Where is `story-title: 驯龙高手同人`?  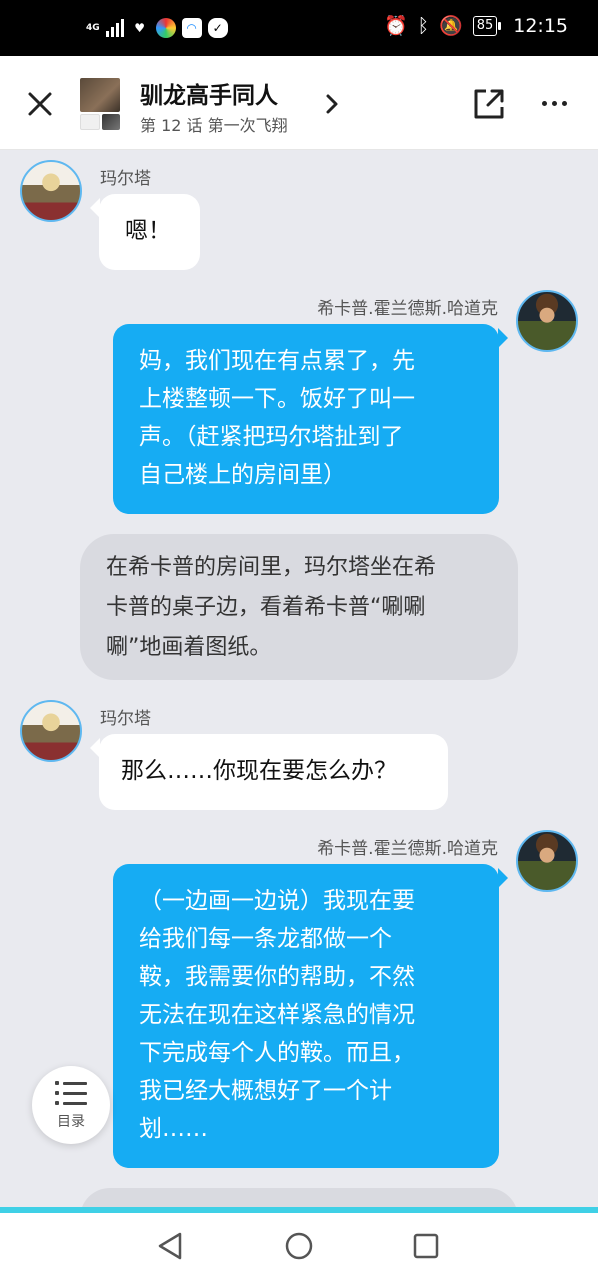
story-title: 驯龙高手同人 is located at coordinates (209, 93).